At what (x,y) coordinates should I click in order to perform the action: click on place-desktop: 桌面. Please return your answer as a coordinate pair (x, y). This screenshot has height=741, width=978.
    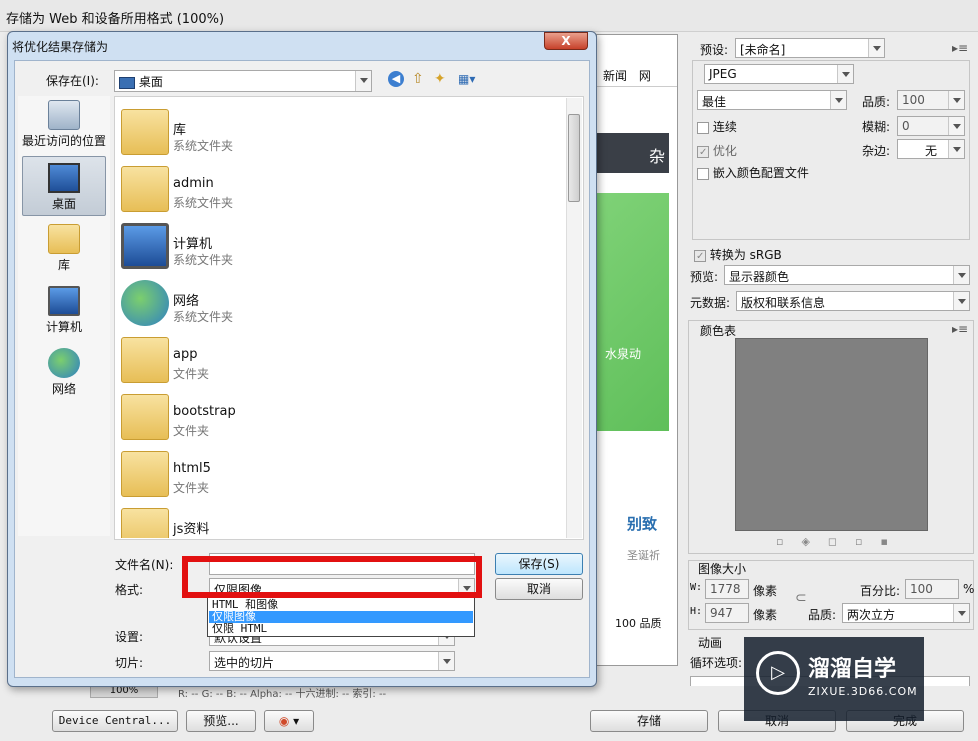
    Looking at the image, I should click on (64, 186).